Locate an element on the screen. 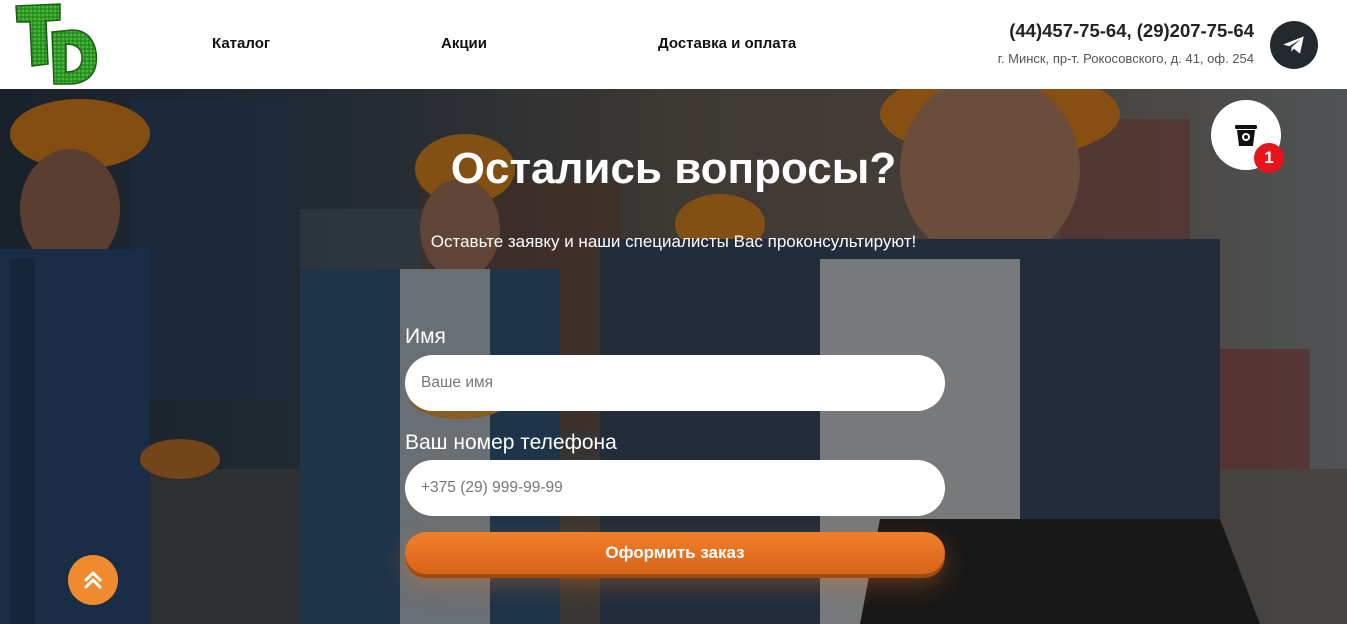 This screenshot has width=1347, height=624. phone-input is located at coordinates (675, 488).